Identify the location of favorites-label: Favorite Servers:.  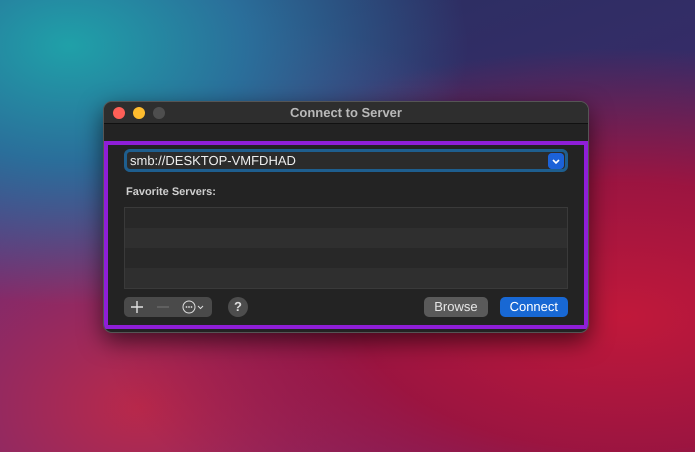
(171, 192).